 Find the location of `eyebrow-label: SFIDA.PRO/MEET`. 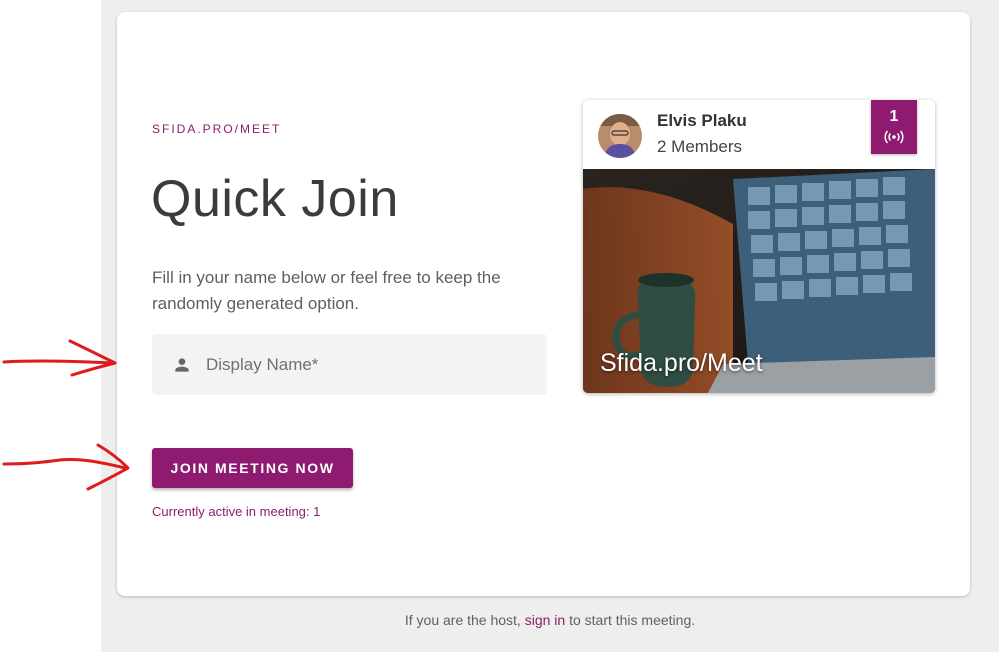

eyebrow-label: SFIDA.PRO/MEET is located at coordinates (217, 129).